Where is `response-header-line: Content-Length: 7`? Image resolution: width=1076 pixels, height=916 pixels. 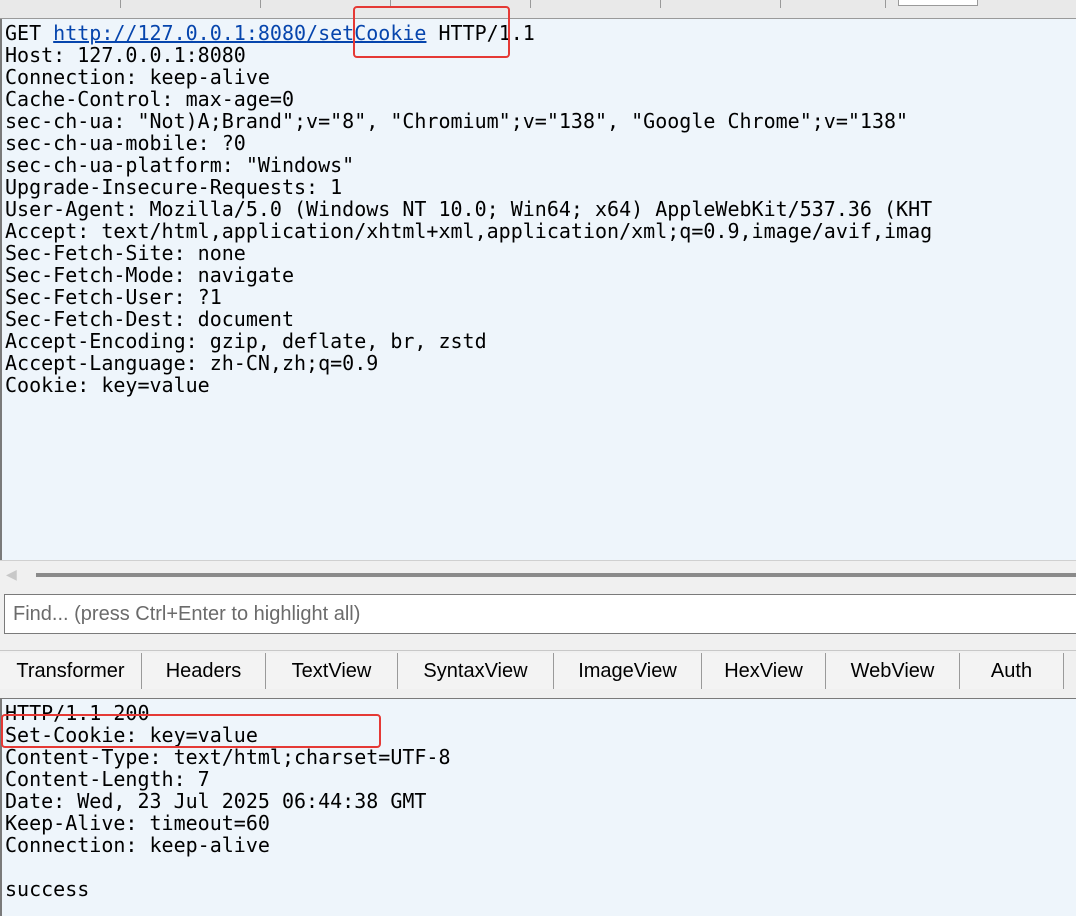
response-header-line: Content-Length: 7 is located at coordinates (107, 779).